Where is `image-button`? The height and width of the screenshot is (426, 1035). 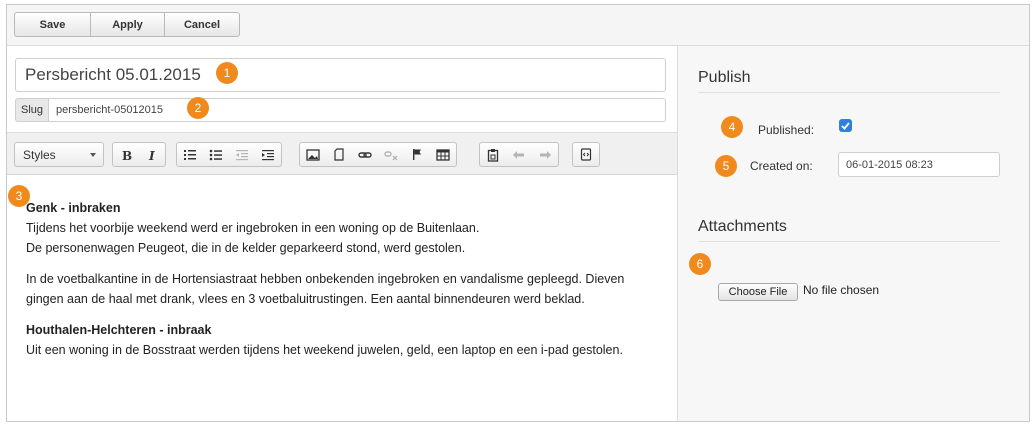
image-button is located at coordinates (313, 154).